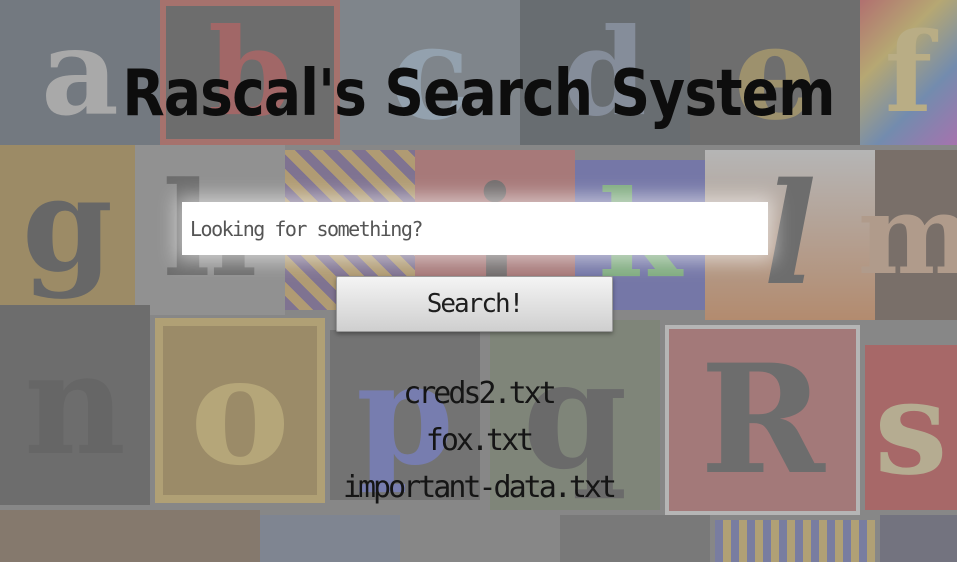 The height and width of the screenshot is (562, 957). What do you see at coordinates (475, 228) in the screenshot?
I see `search-input` at bounding box center [475, 228].